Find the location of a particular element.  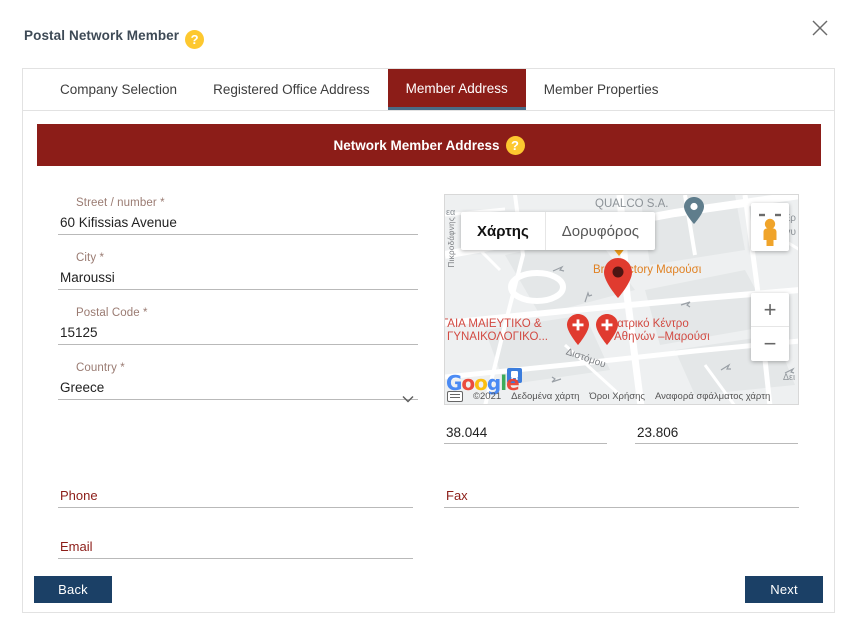

field-city-required: * is located at coordinates (102, 258).